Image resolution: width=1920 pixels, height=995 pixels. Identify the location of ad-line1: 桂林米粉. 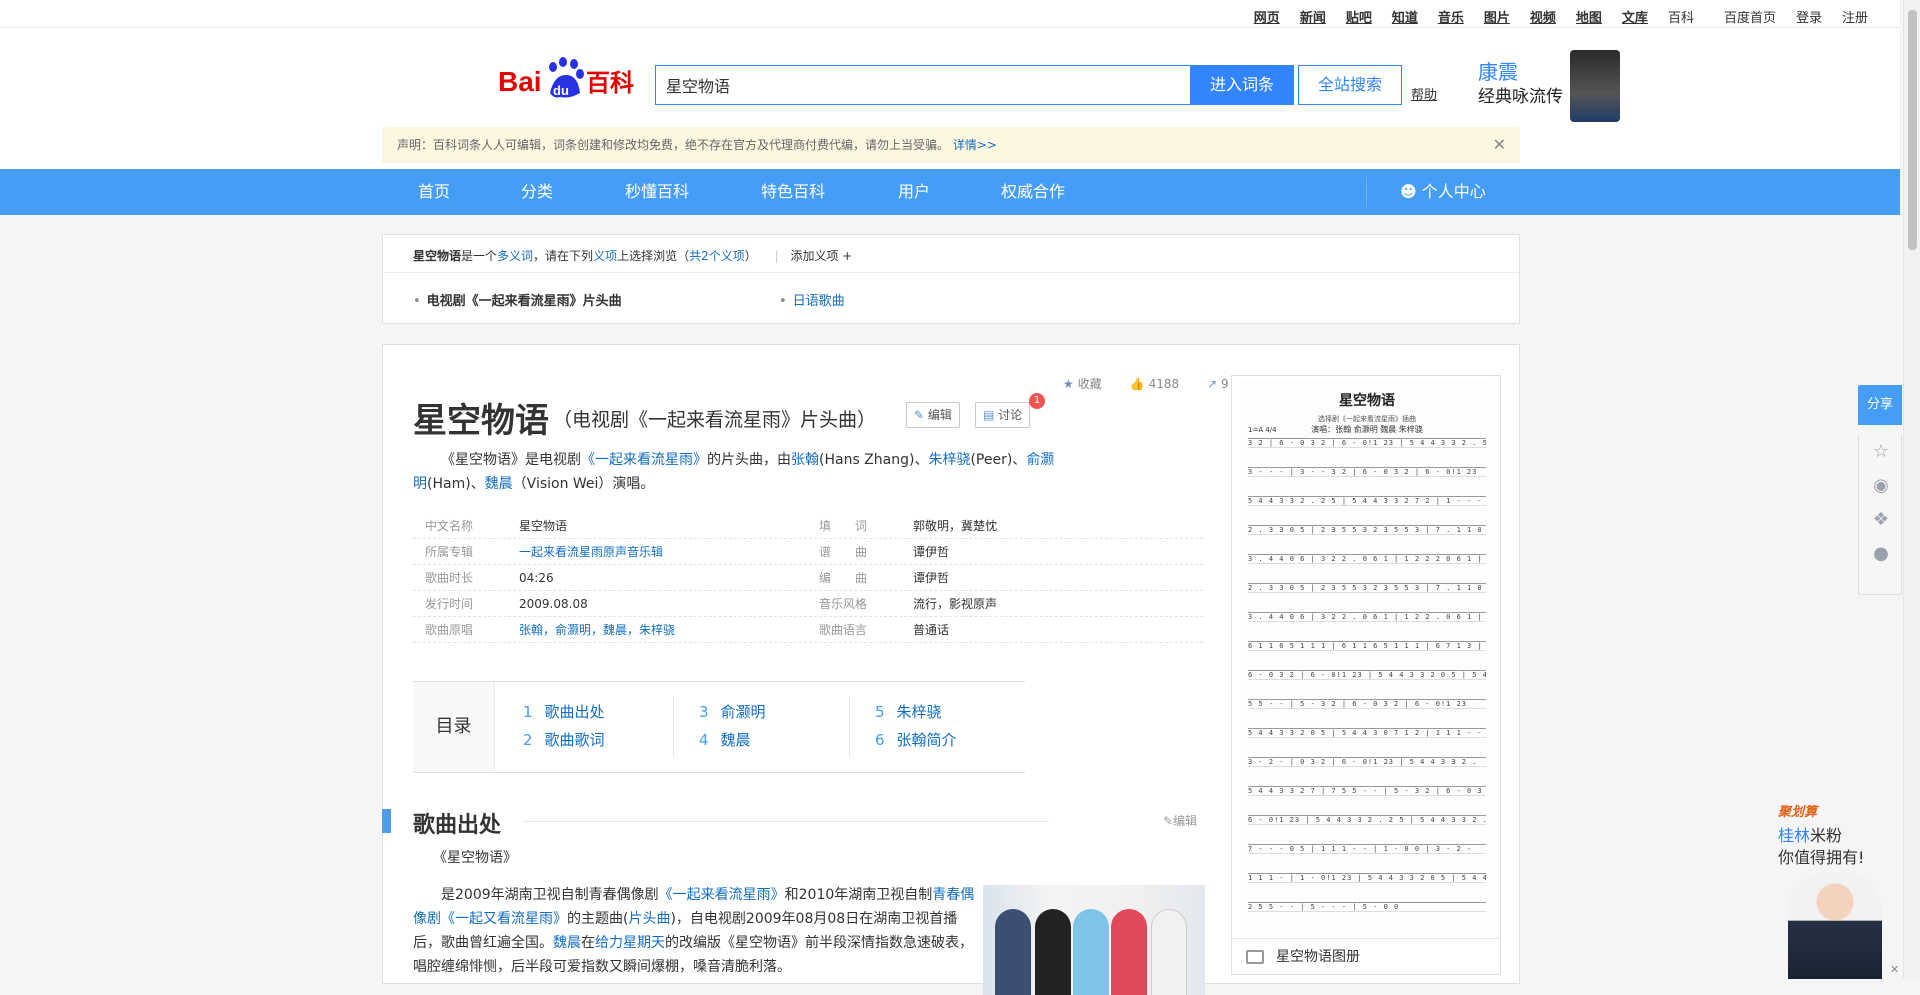
(1810, 834).